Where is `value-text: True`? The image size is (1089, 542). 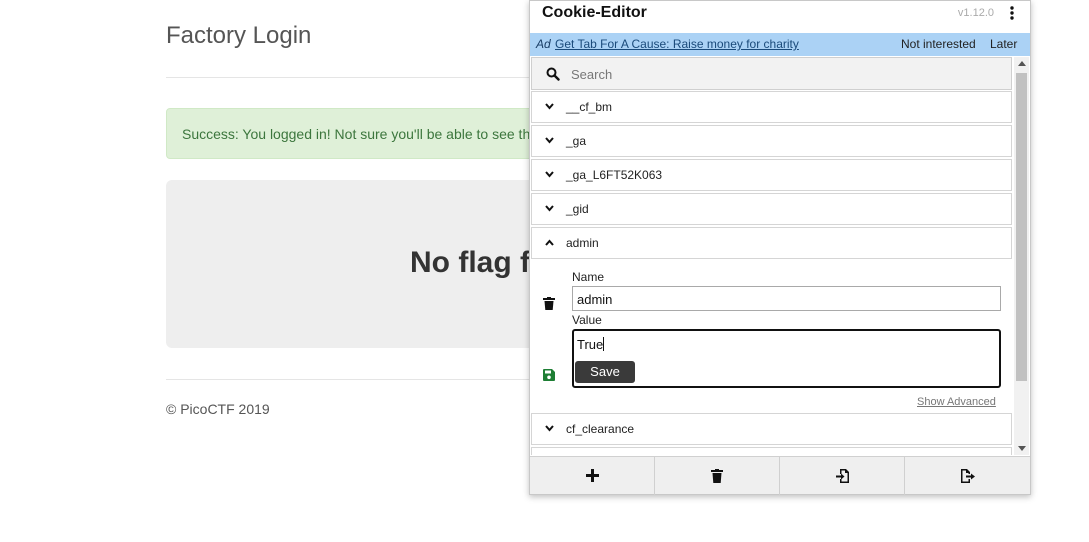
value-text: True is located at coordinates (591, 344).